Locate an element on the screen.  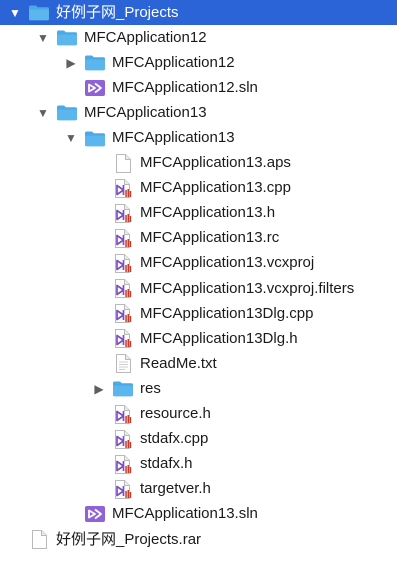
tree-row-file: MFCApplication13.cpp is located at coordinates (198, 188).